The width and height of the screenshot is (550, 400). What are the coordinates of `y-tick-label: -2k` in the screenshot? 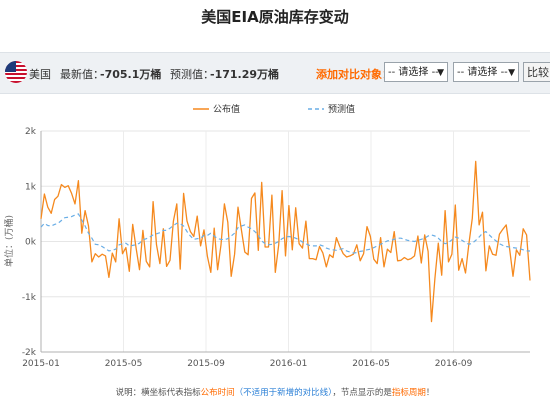 It's located at (29, 353).